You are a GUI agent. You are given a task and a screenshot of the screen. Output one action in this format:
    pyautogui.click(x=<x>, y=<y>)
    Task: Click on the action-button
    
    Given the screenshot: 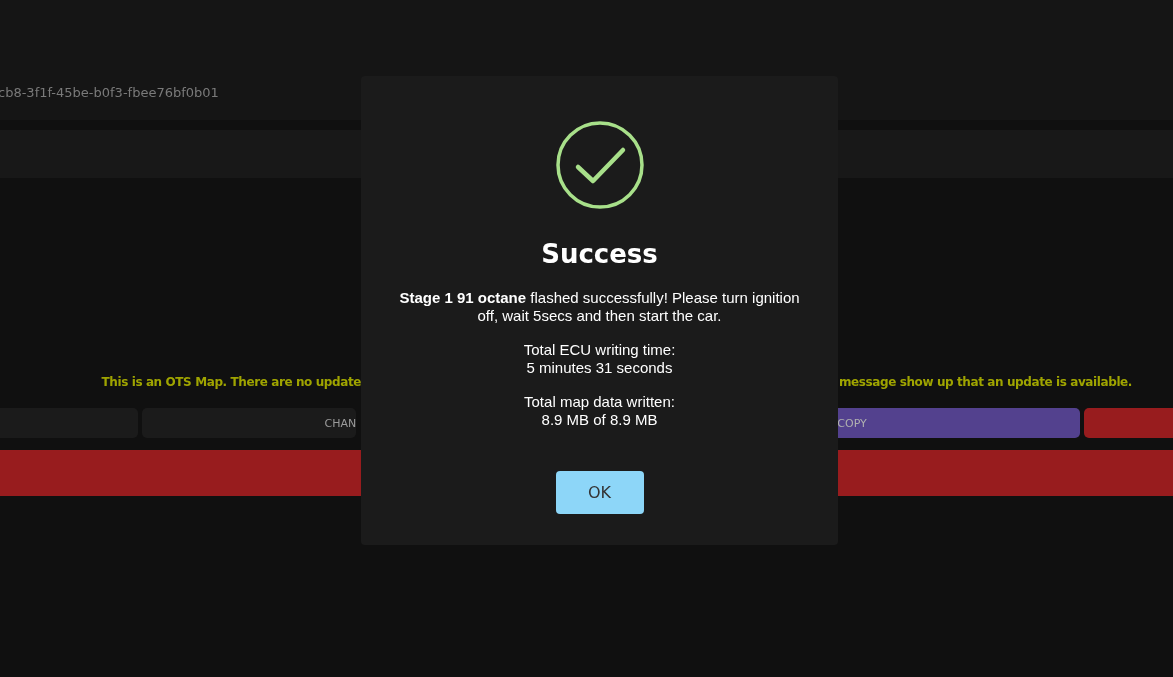 What is the action you would take?
    pyautogui.click(x=1128, y=423)
    